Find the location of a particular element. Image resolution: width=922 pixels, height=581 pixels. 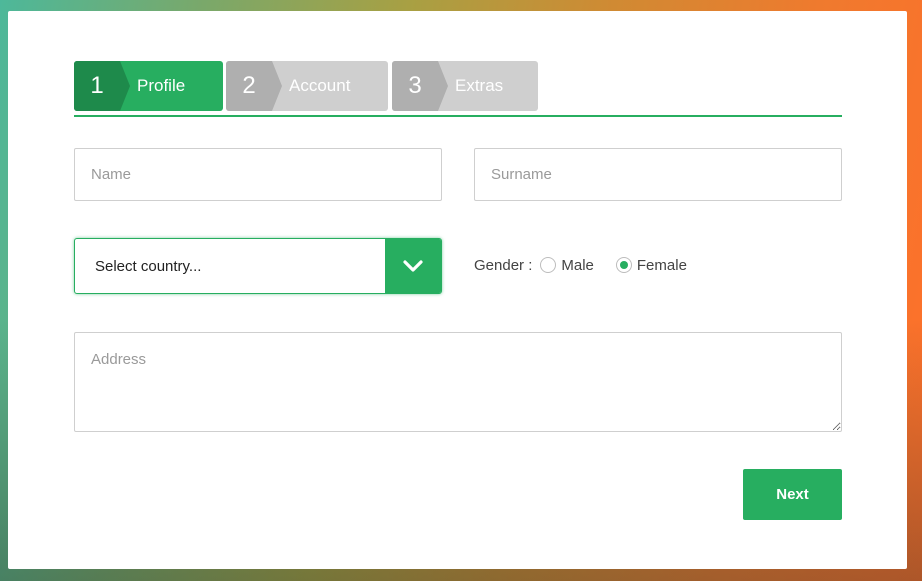

step-profile: 1 Profile is located at coordinates (148, 86).